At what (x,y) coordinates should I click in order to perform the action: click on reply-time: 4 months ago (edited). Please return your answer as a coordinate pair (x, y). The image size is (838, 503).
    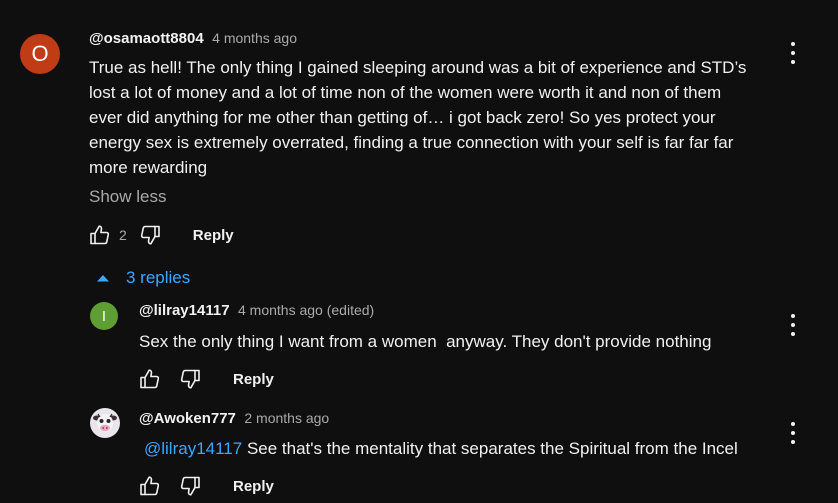
    Looking at the image, I should click on (306, 310).